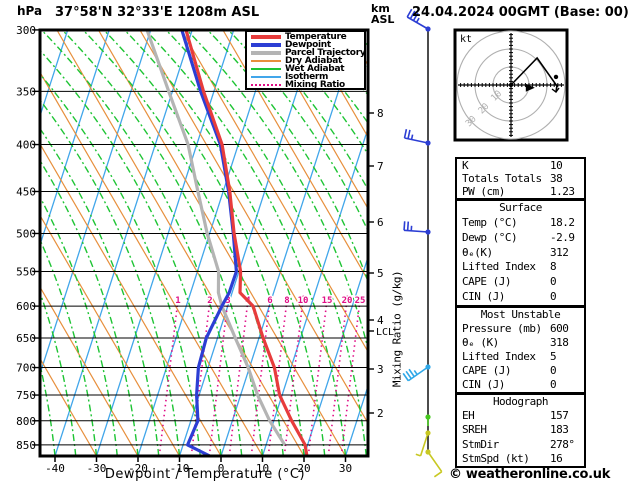 This screenshot has height=486, width=629. Describe the element at coordinates (266, 69) in the screenshot. I see `legend-swatch-wet-adiabat` at that location.